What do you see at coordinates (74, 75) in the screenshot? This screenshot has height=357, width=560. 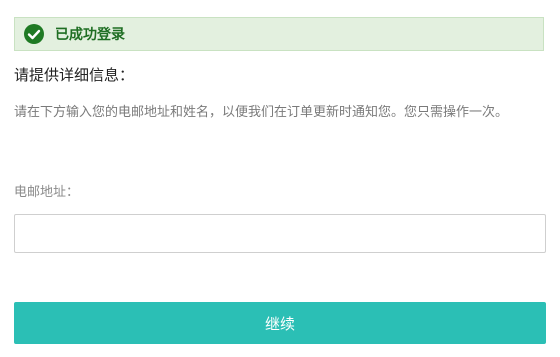 I see `section-title: 请提供详细信息：` at bounding box center [74, 75].